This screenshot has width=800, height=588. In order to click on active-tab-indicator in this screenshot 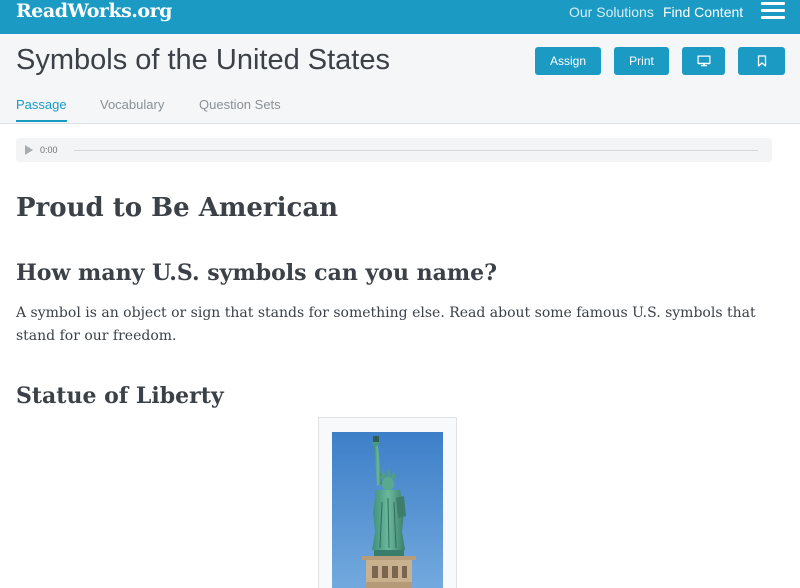, I will do `click(41, 121)`.